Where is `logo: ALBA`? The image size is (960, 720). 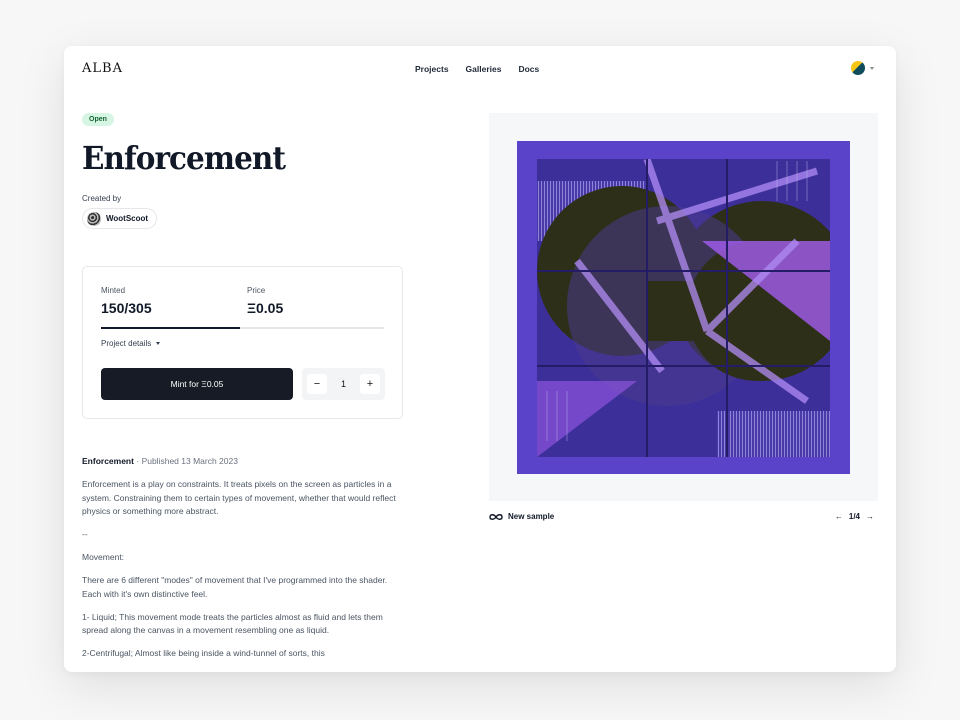
logo: ALBA is located at coordinates (102, 68).